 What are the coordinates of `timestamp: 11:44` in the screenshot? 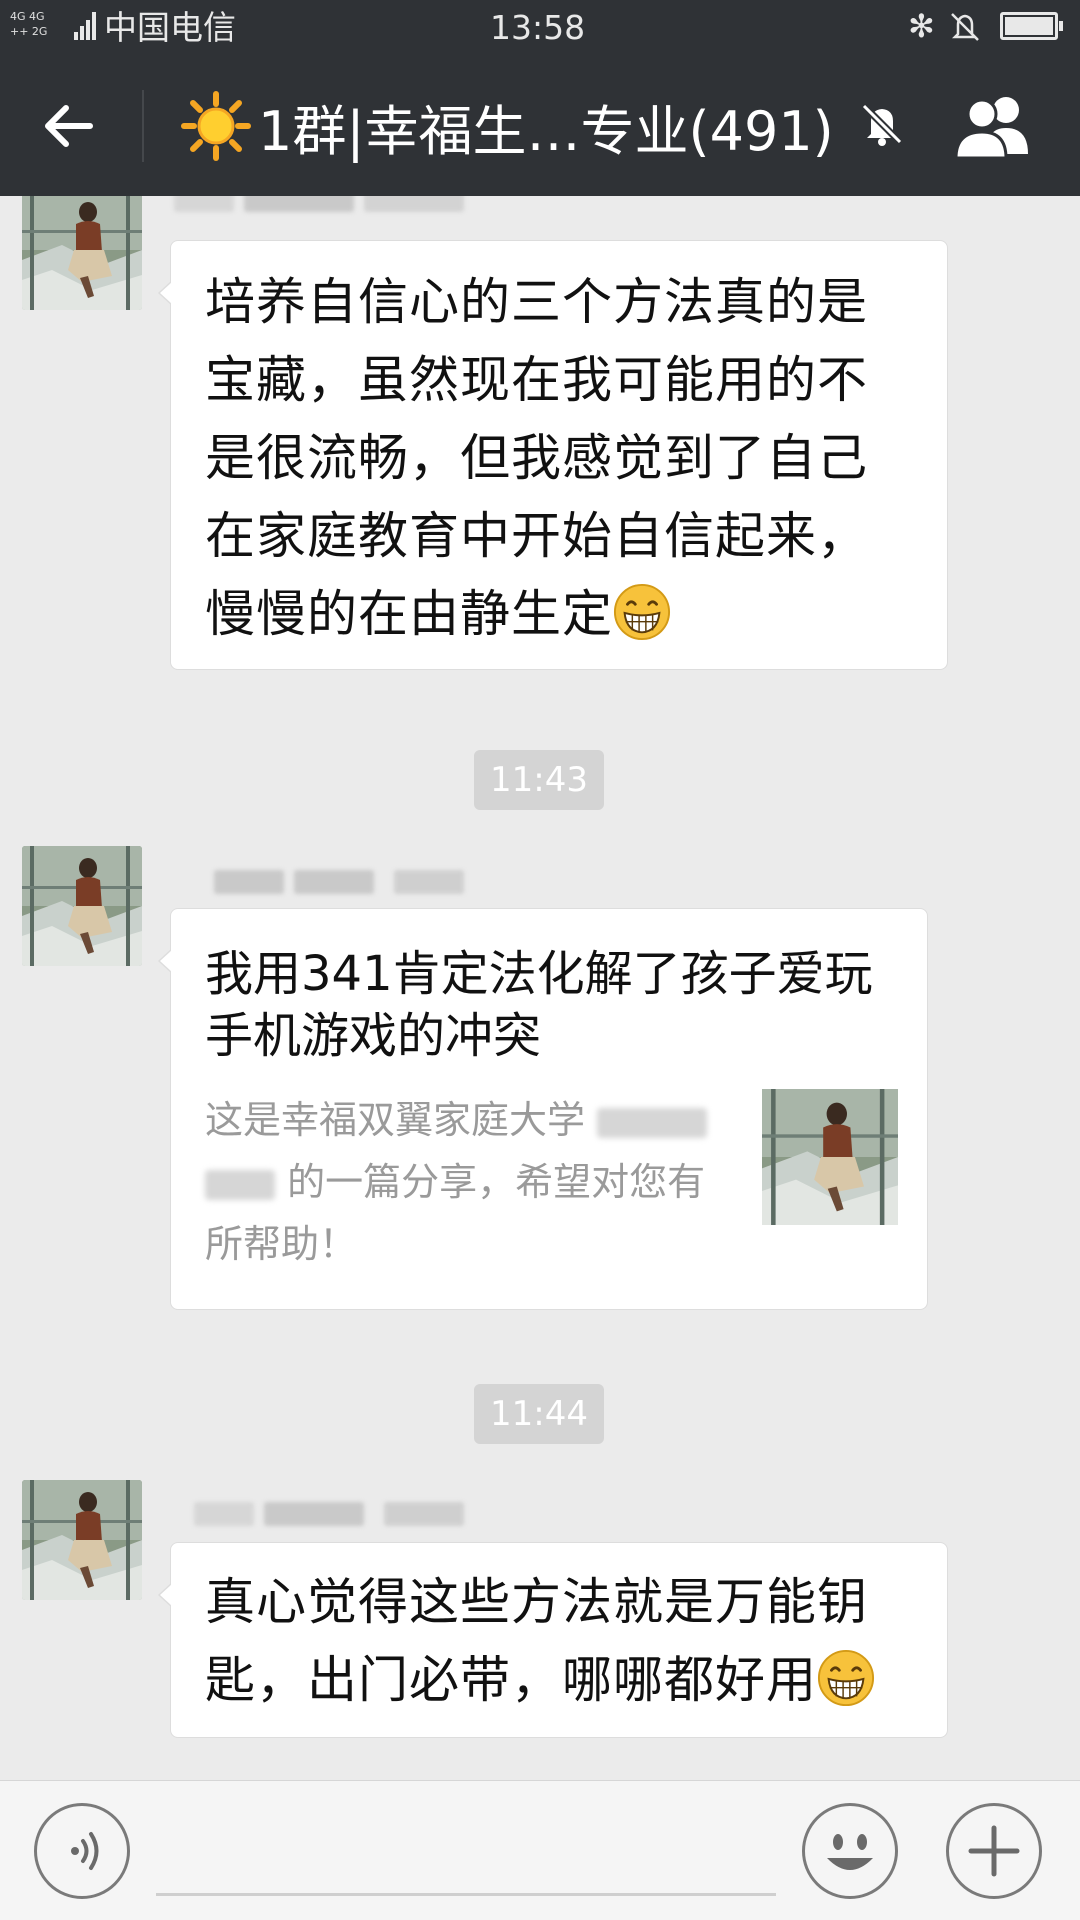 It's located at (539, 1414).